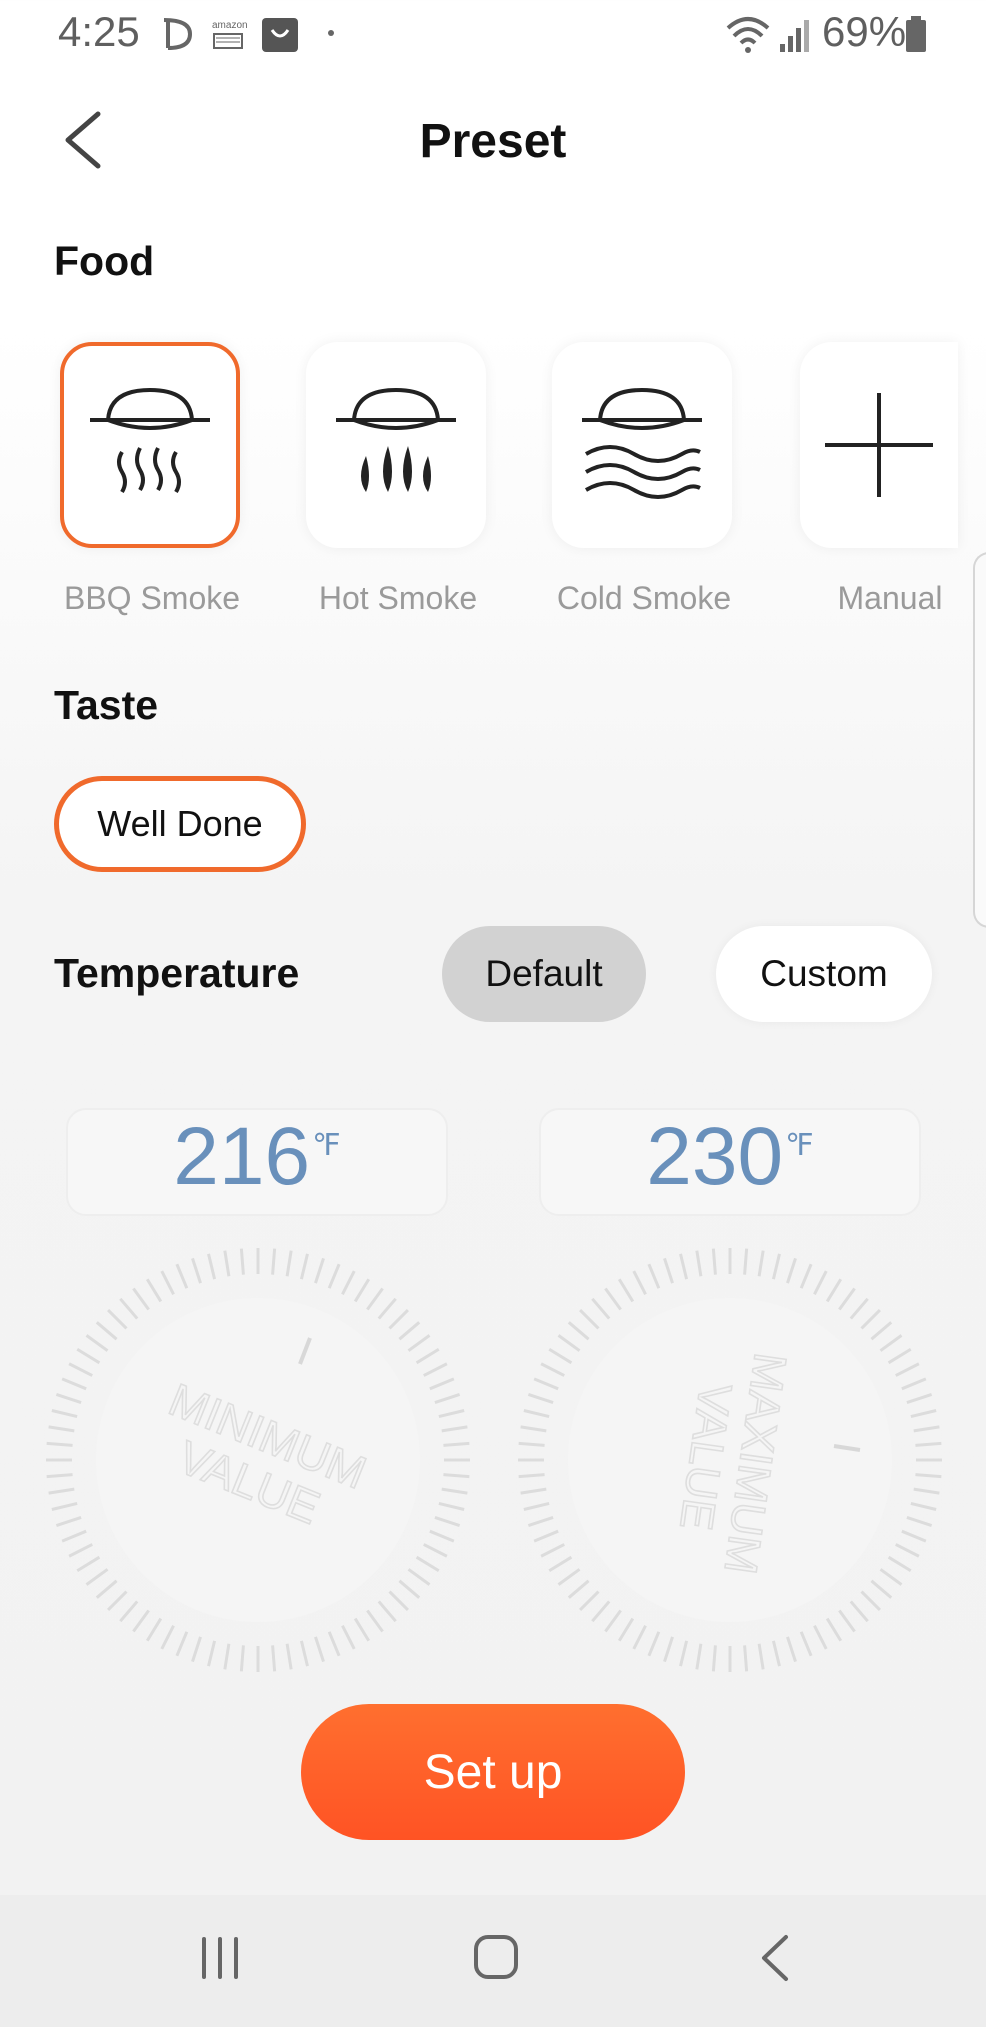 The height and width of the screenshot is (2027, 986). What do you see at coordinates (221, 1958) in the screenshot?
I see `recent-apps-icon` at bounding box center [221, 1958].